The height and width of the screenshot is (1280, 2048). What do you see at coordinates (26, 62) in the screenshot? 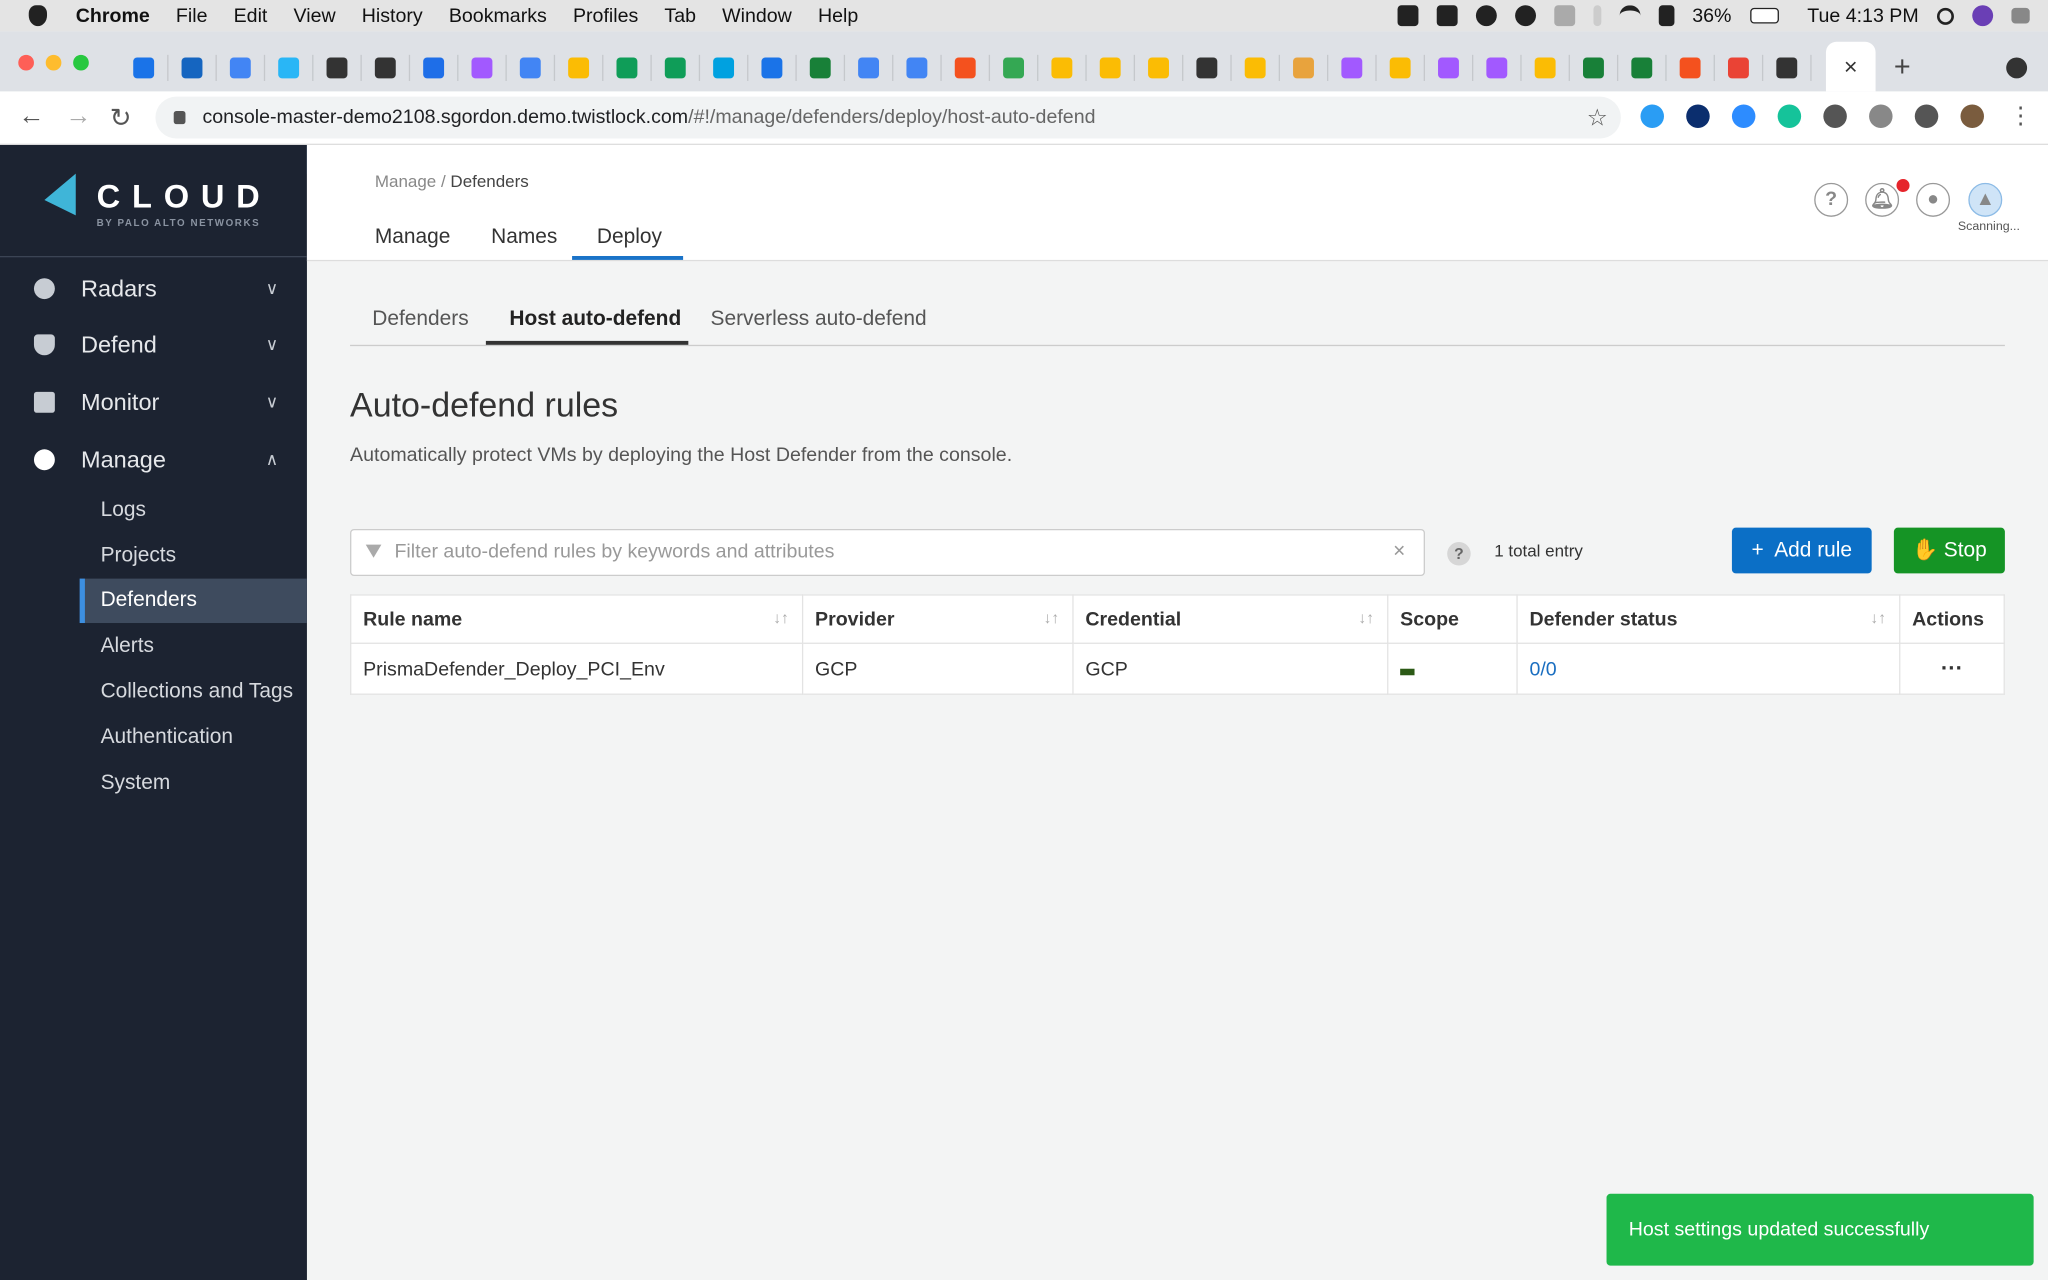
I see `close-window-button` at bounding box center [26, 62].